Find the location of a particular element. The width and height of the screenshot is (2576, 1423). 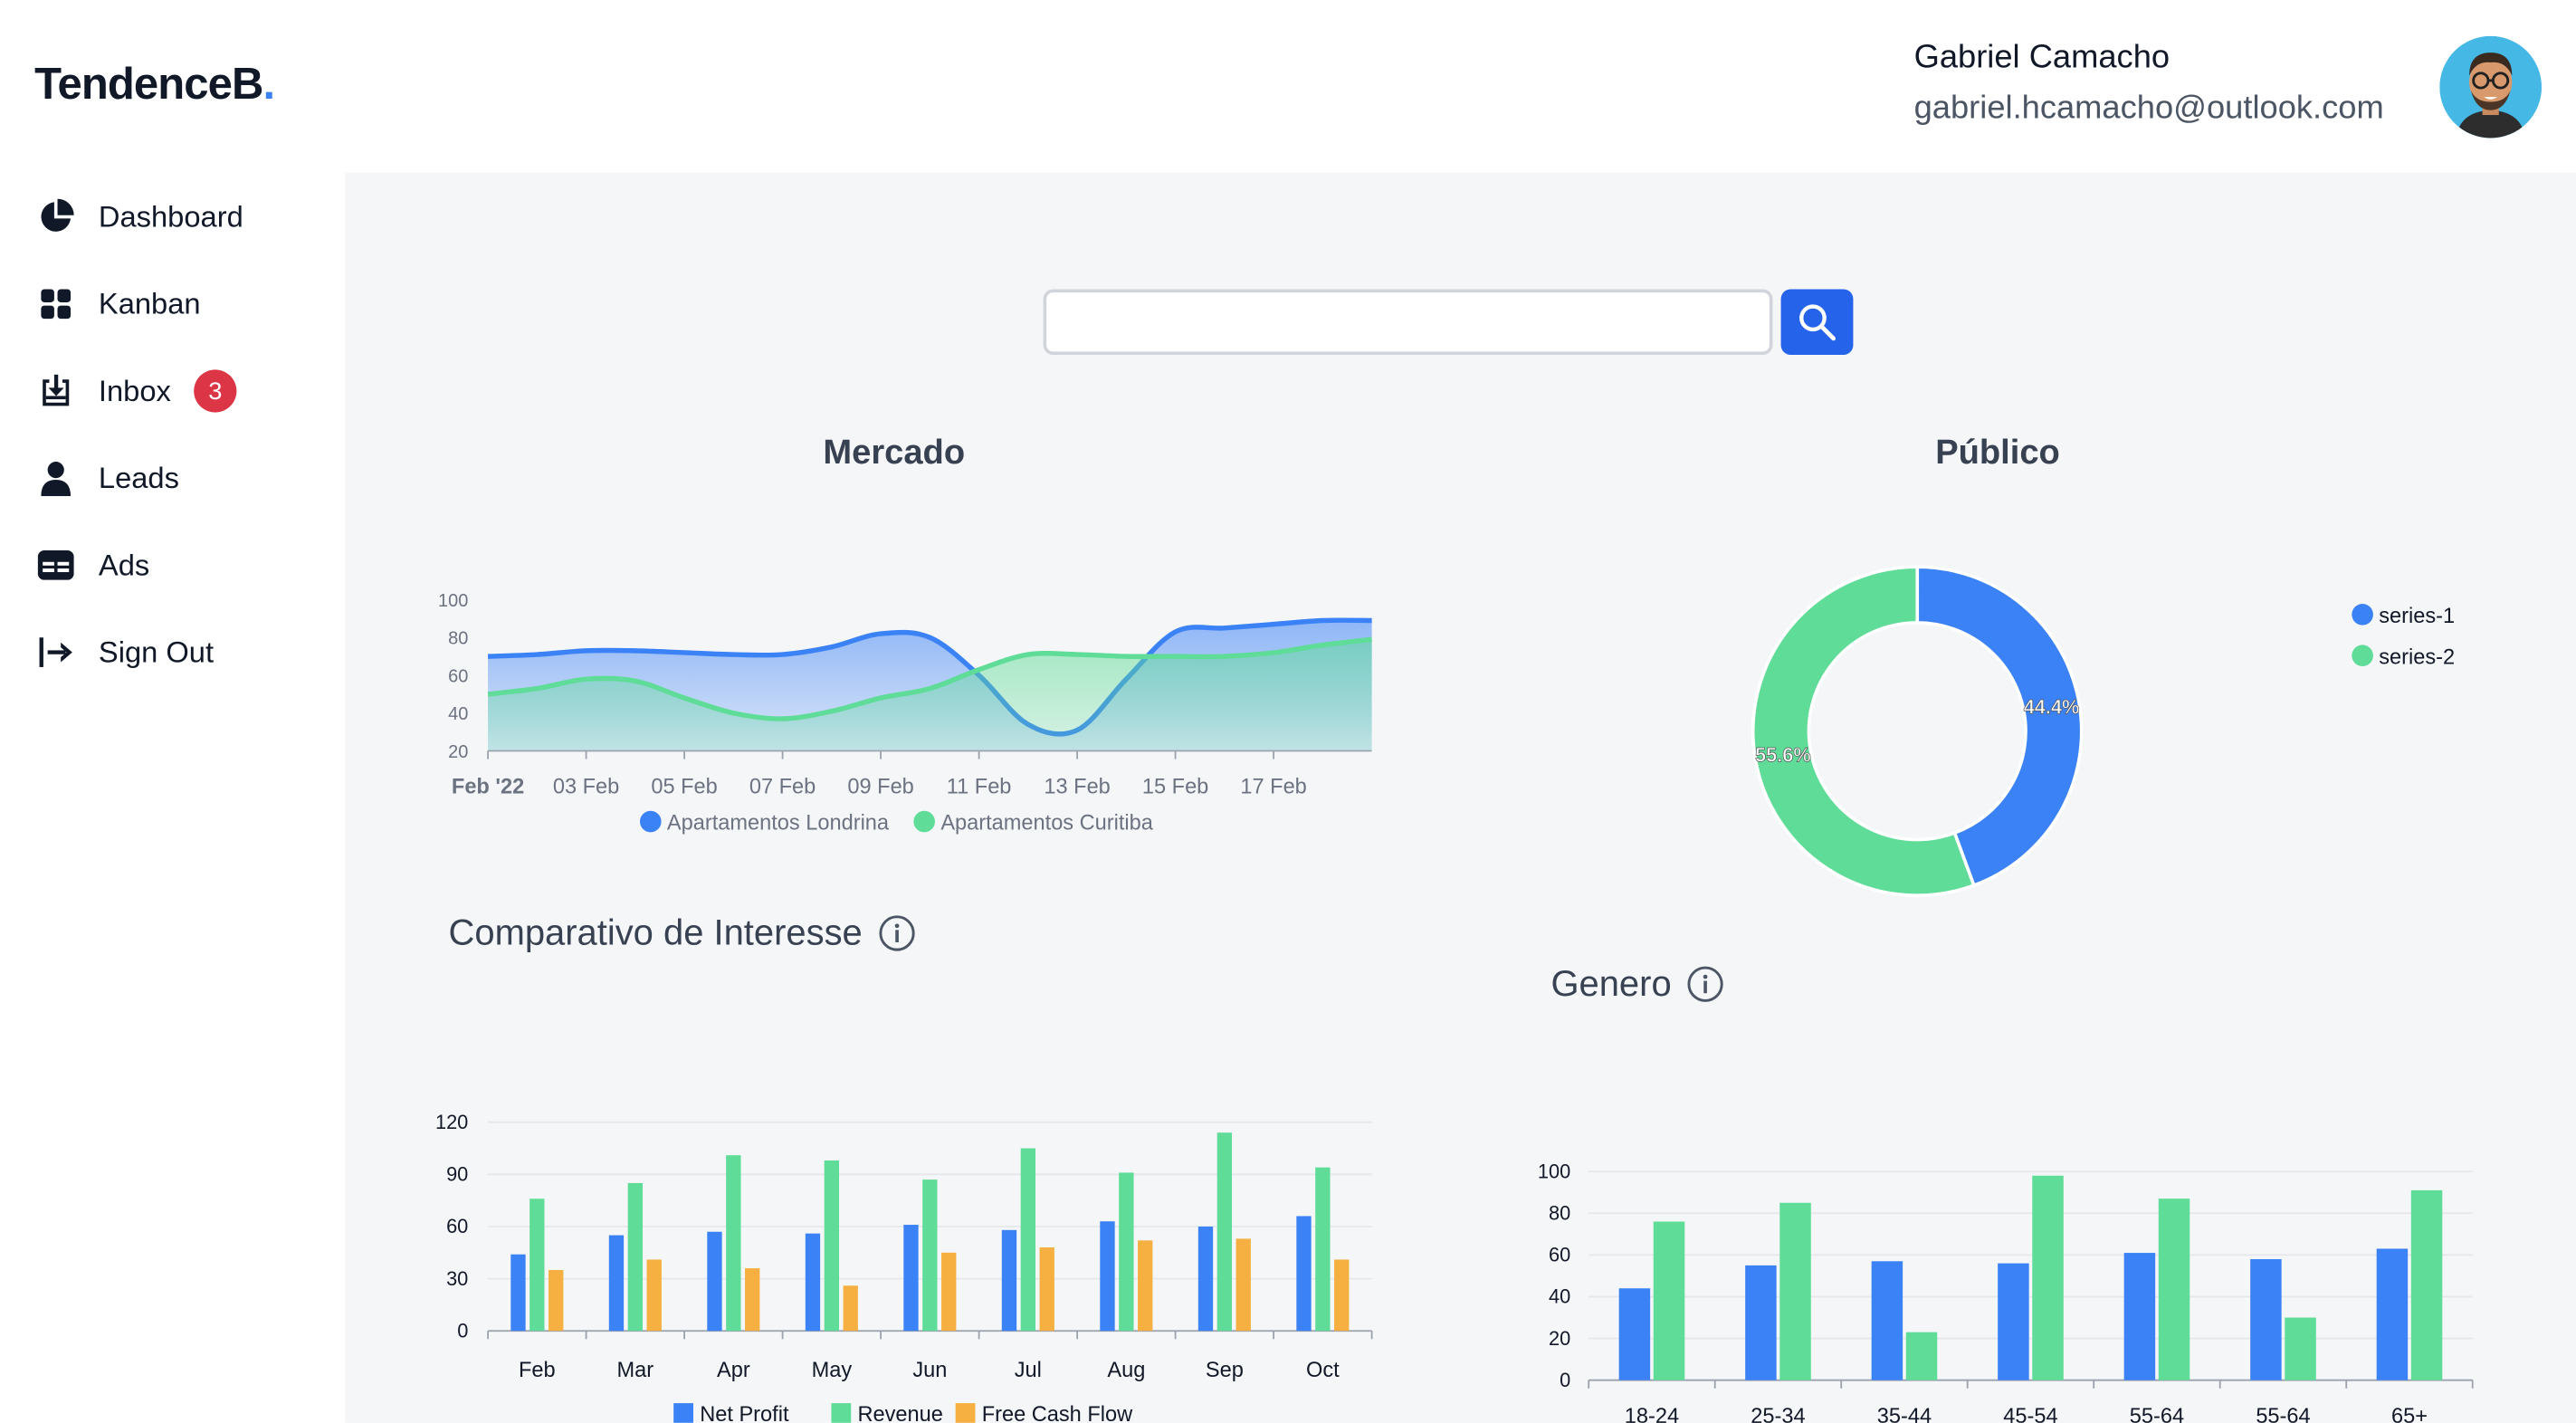

x-tick-label: 25-34 is located at coordinates (1778, 1413).